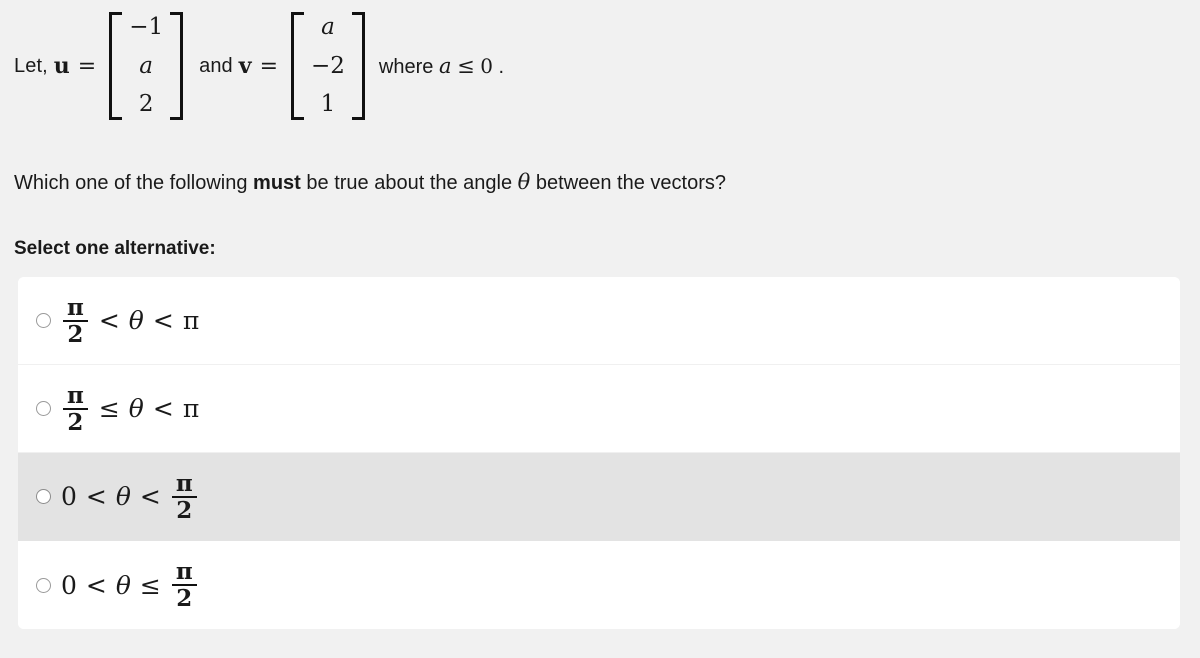  What do you see at coordinates (61, 66) in the screenshot?
I see `vector-u-label: u` at bounding box center [61, 66].